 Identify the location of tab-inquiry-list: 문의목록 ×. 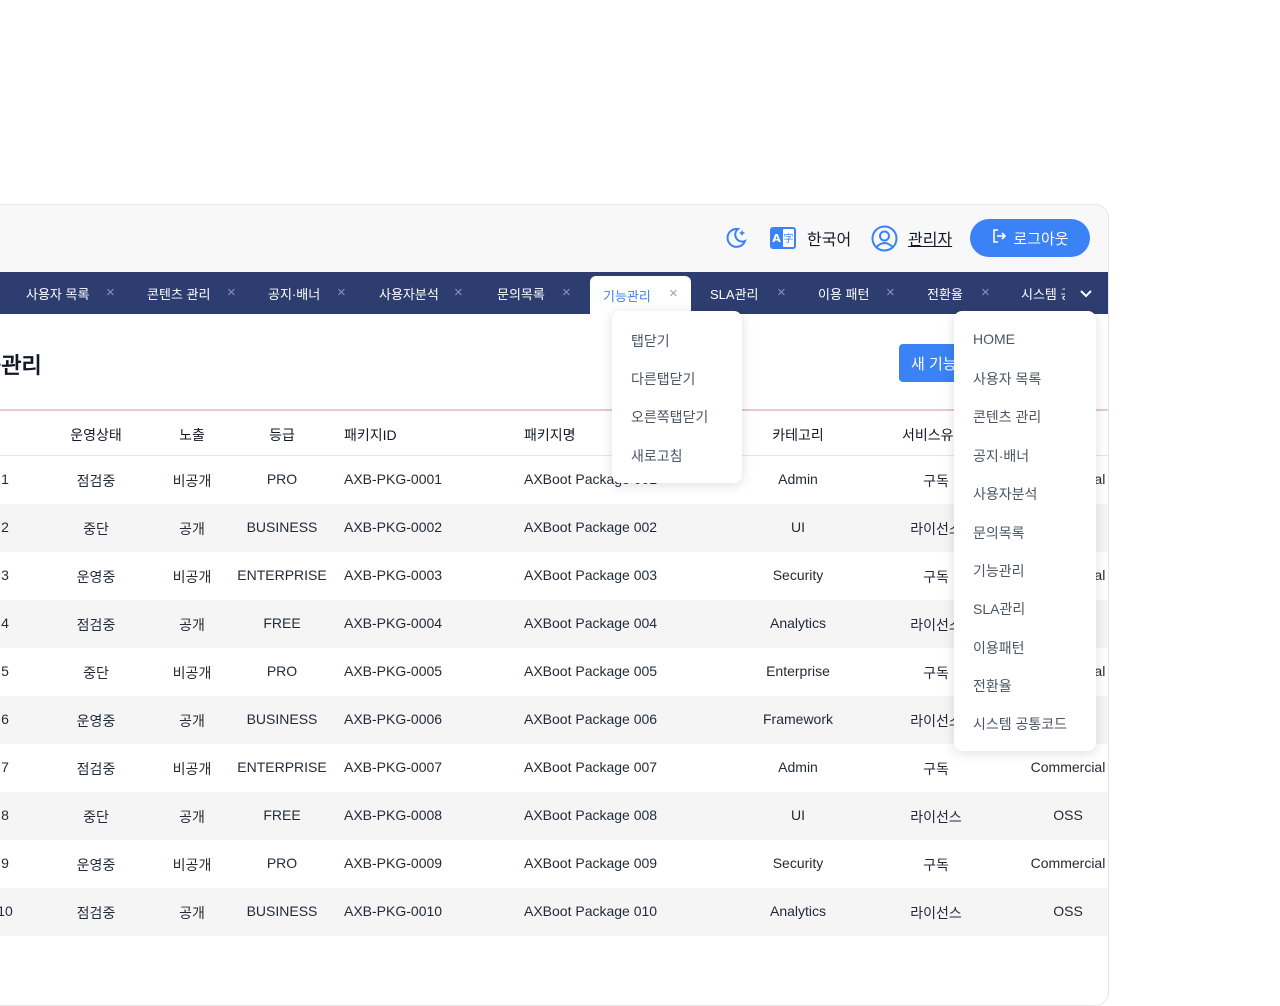
(547, 293).